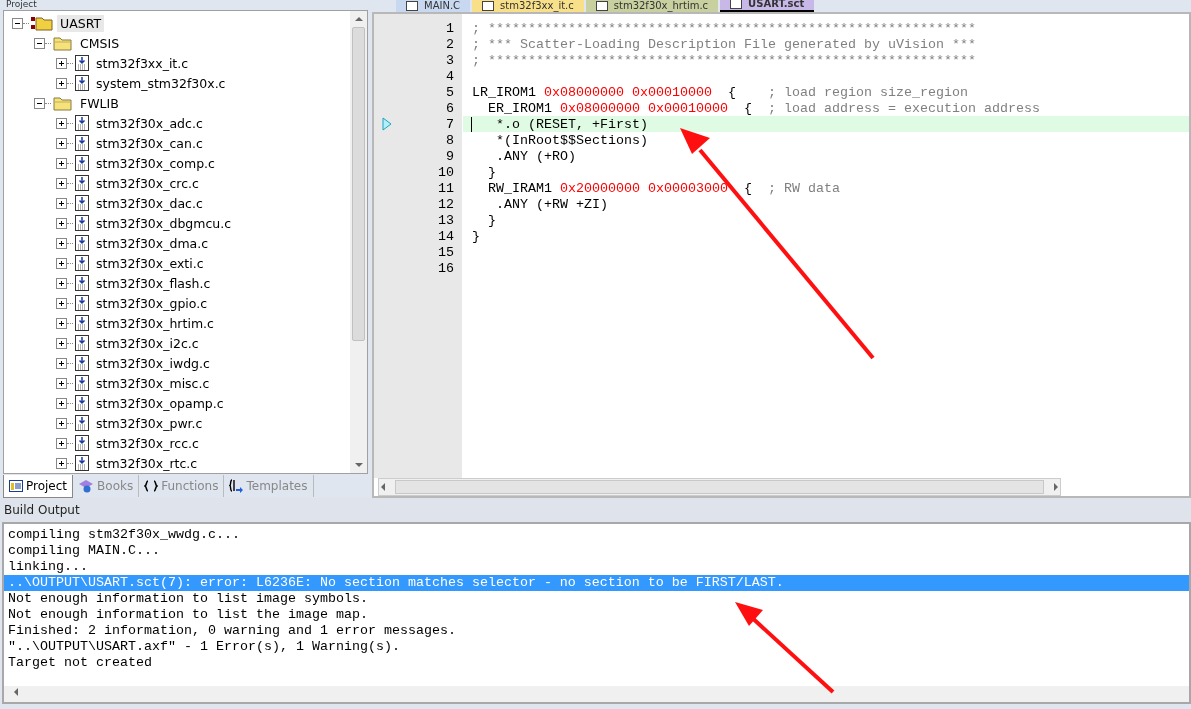  I want to click on books-icon, so click(86, 486).